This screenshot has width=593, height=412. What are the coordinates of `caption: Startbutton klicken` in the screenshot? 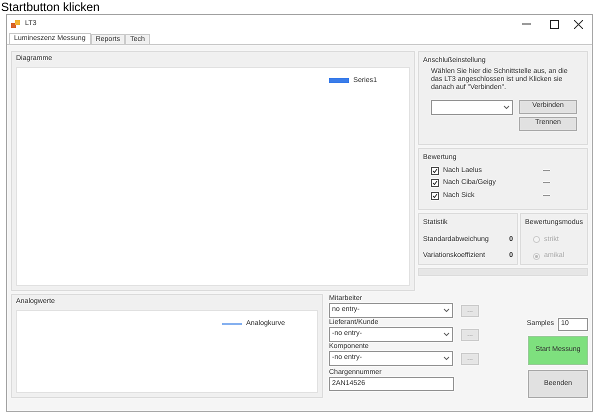 It's located at (50, 7).